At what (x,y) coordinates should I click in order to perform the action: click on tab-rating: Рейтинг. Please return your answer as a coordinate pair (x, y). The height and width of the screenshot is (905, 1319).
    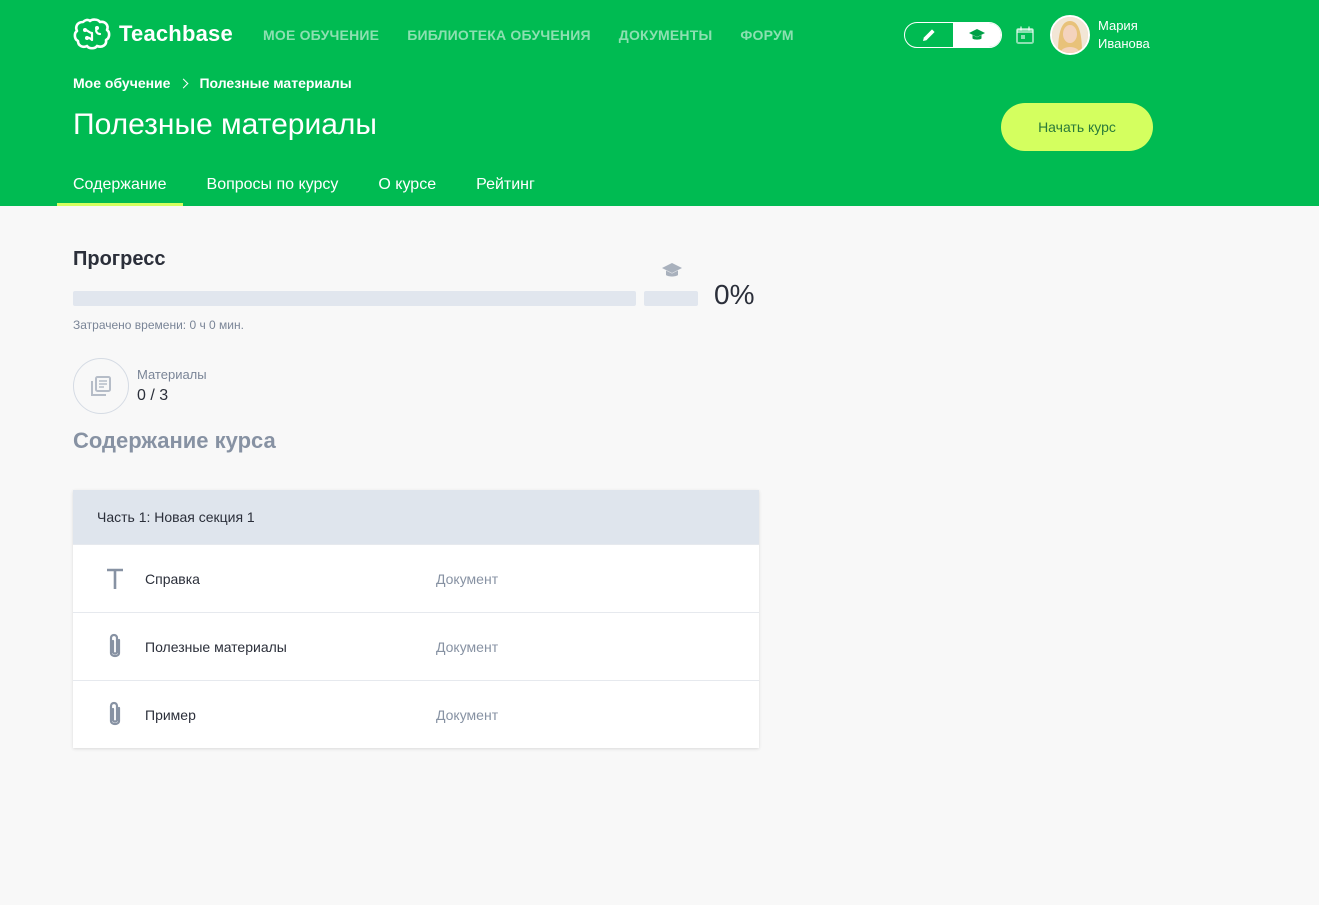
    Looking at the image, I should click on (505, 186).